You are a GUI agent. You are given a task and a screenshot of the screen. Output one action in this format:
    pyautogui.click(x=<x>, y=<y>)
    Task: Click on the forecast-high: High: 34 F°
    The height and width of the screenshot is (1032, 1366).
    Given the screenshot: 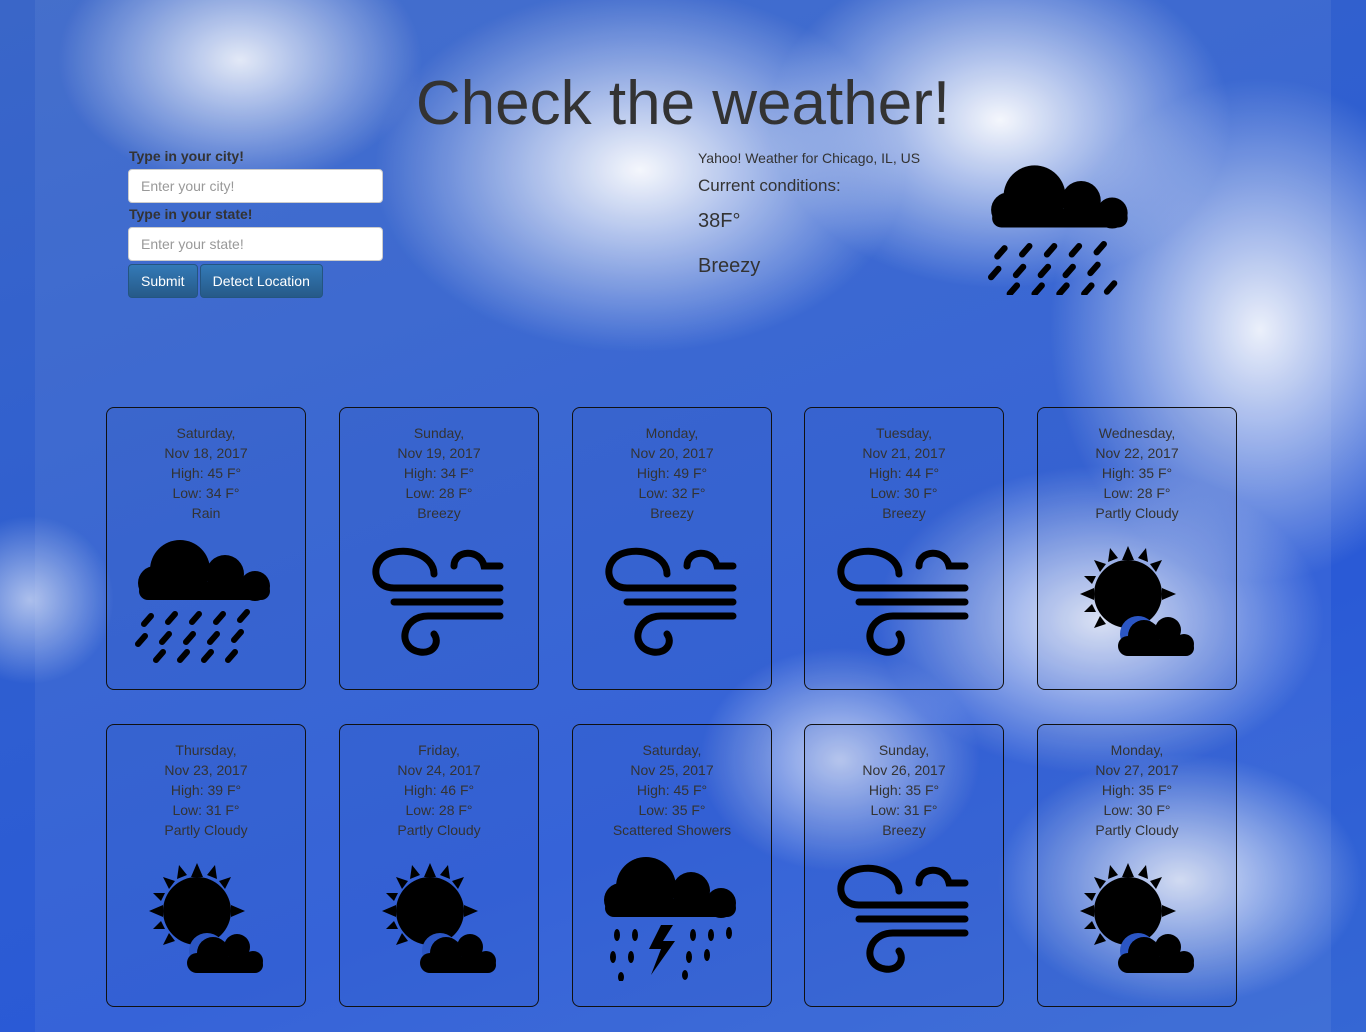 What is the action you would take?
    pyautogui.click(x=439, y=473)
    